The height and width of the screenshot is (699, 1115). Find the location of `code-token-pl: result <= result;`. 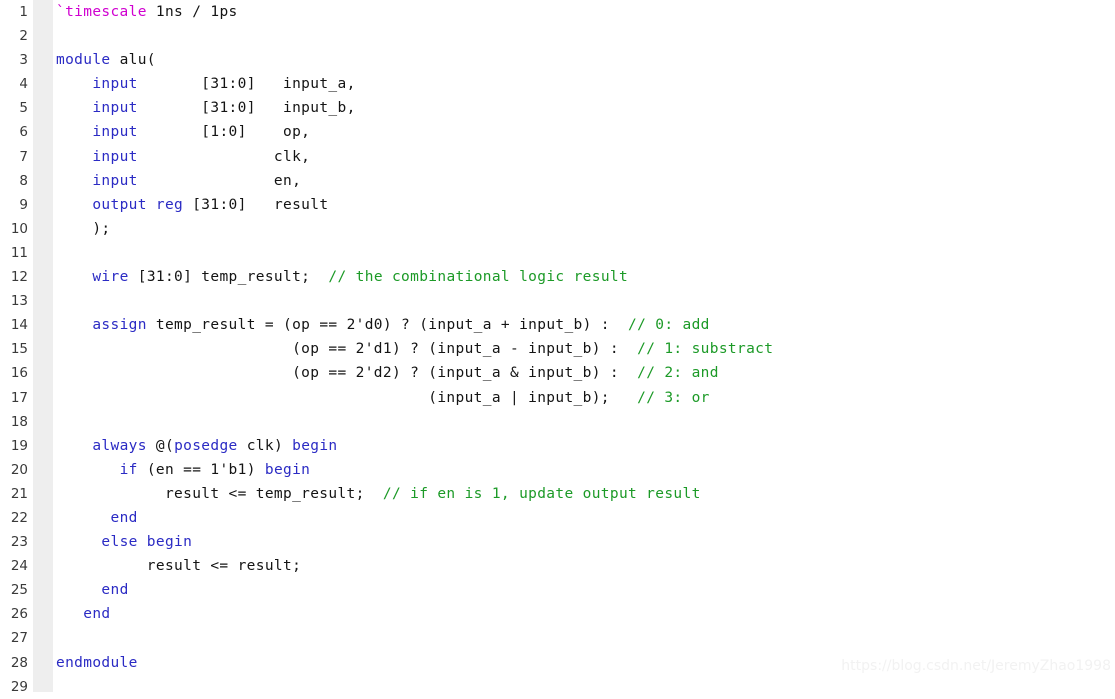

code-token-pl: result <= result; is located at coordinates (179, 566).